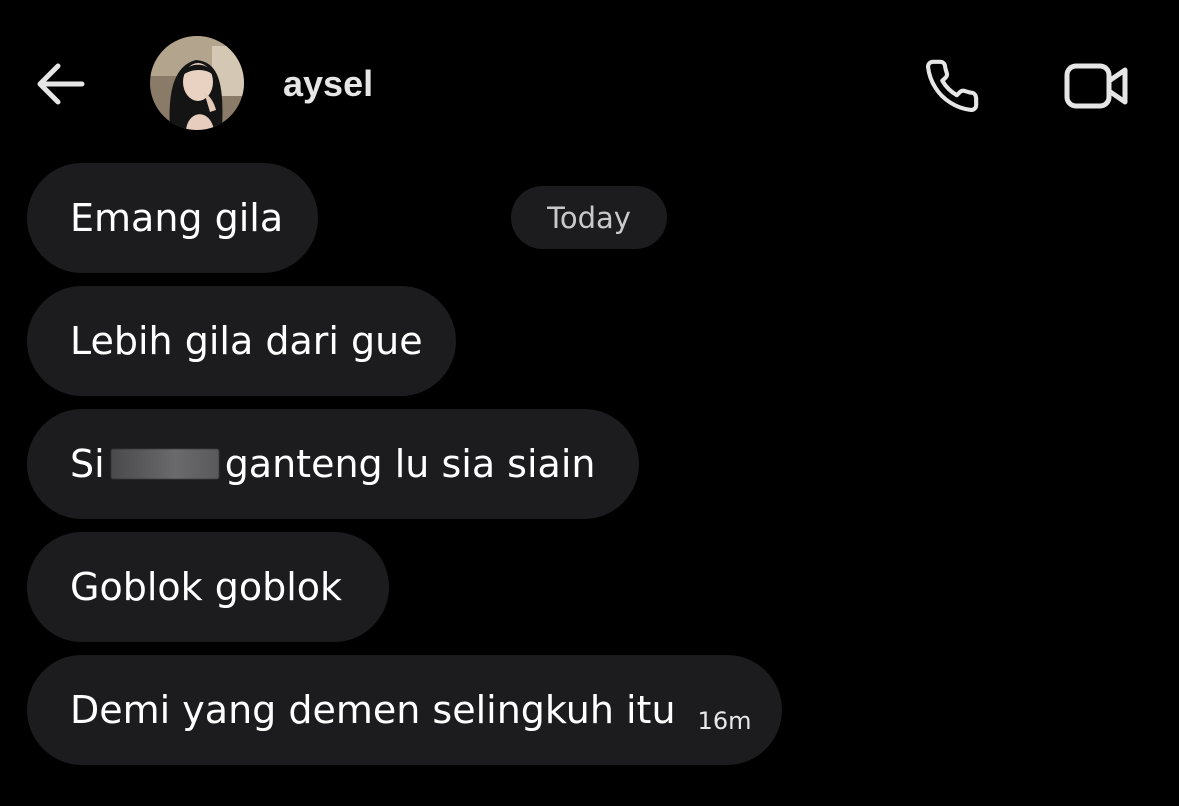 This screenshot has width=1179, height=806. I want to click on video-call-button, so click(1096, 86).